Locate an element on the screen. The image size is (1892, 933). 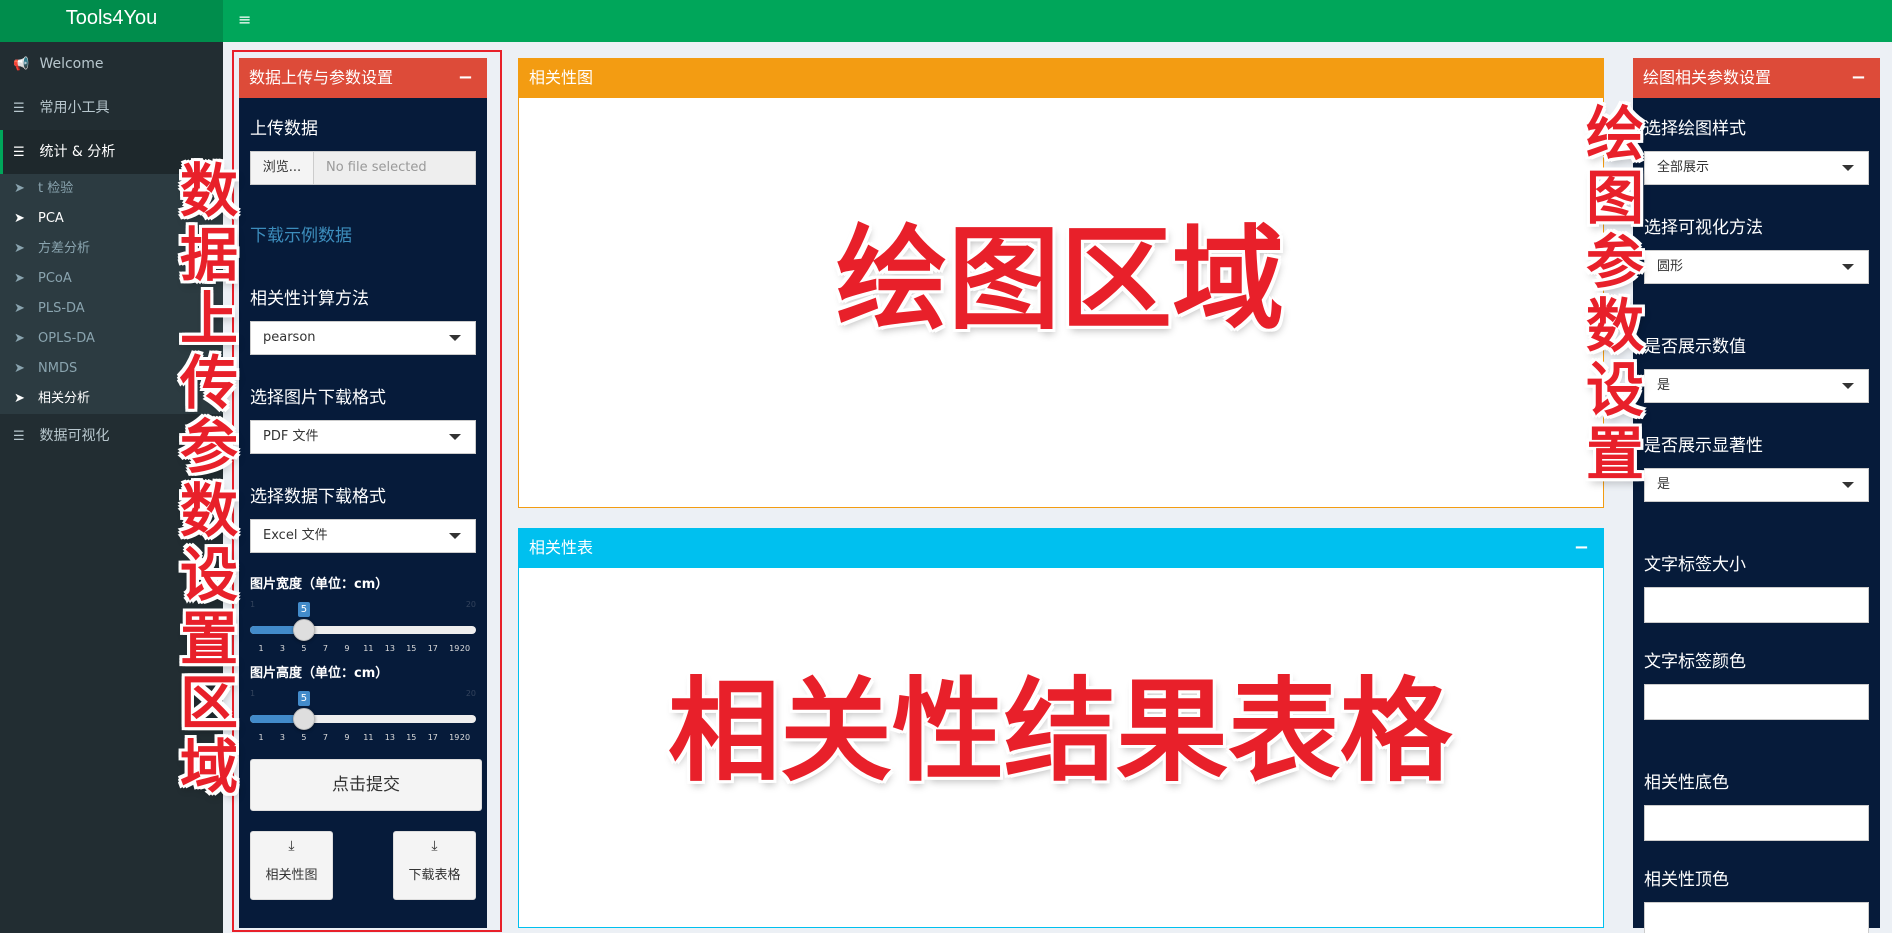
vis-method-select: 圆形 is located at coordinates (1756, 267).